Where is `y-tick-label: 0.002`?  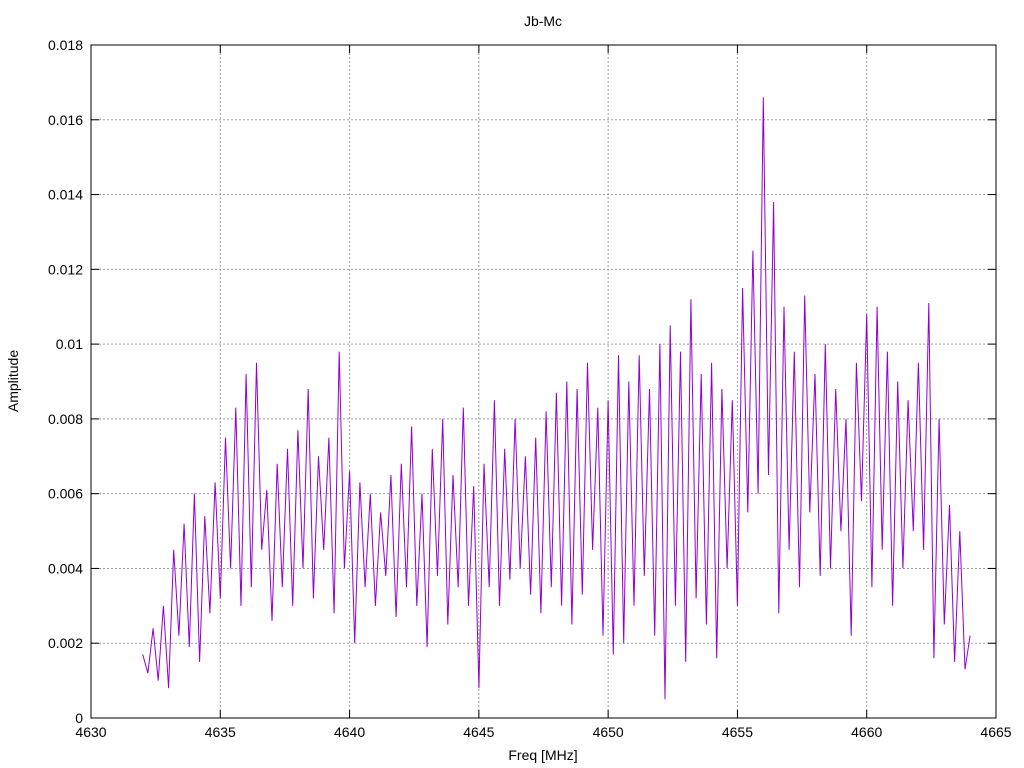
y-tick-label: 0.002 is located at coordinates (65, 643).